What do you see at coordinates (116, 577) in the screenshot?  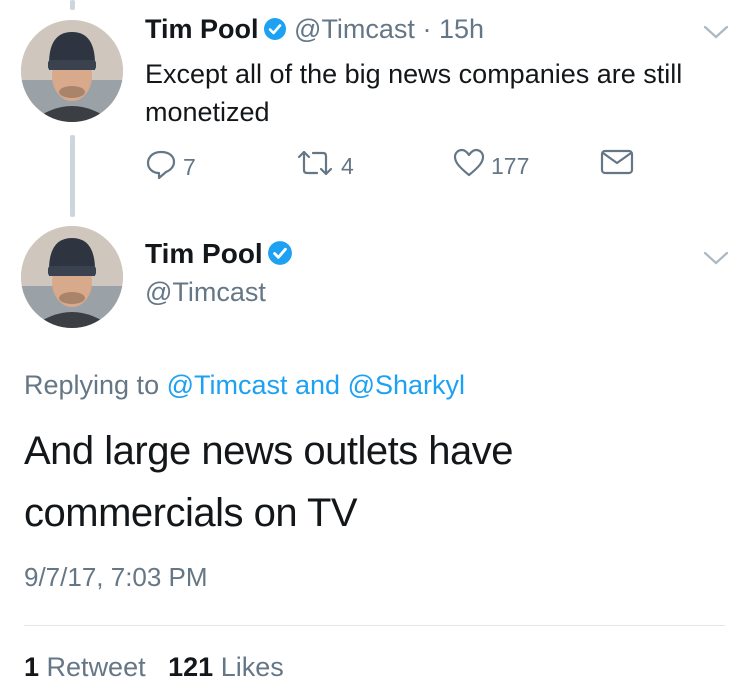 I see `tweet-timestamp: 9/7/17, 7:03 PM` at bounding box center [116, 577].